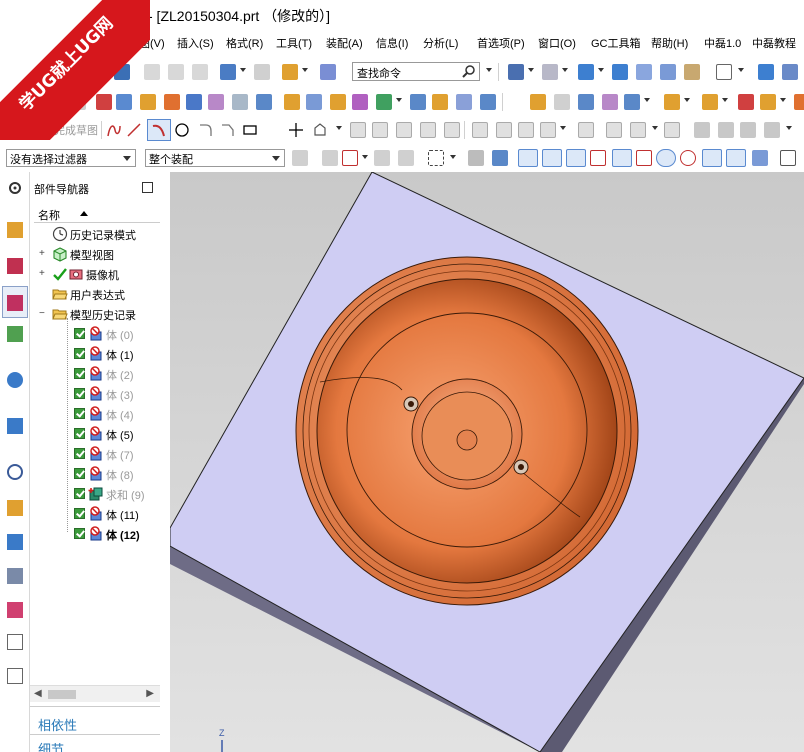 This screenshot has height=752, width=804. Describe the element at coordinates (95, 234) in the screenshot. I see `tree-item-history-mode: 历史记录模式` at that location.